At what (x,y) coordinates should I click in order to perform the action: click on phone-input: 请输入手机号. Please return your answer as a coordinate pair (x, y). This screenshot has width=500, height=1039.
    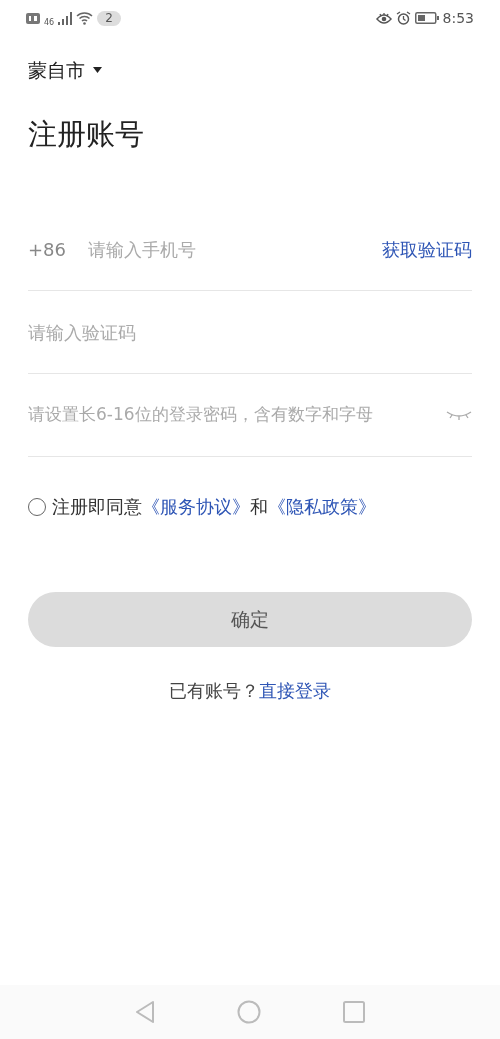
    Looking at the image, I should click on (235, 249).